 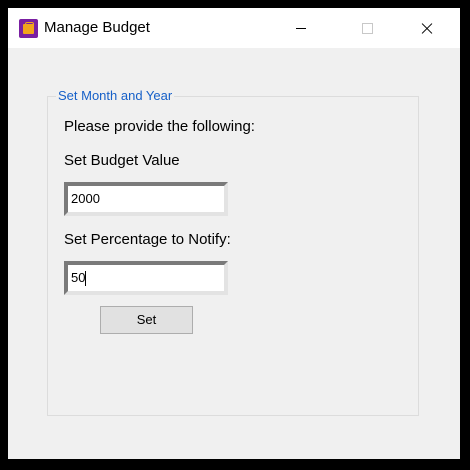 What do you see at coordinates (146, 278) in the screenshot?
I see `notify-percentage-field: 50` at bounding box center [146, 278].